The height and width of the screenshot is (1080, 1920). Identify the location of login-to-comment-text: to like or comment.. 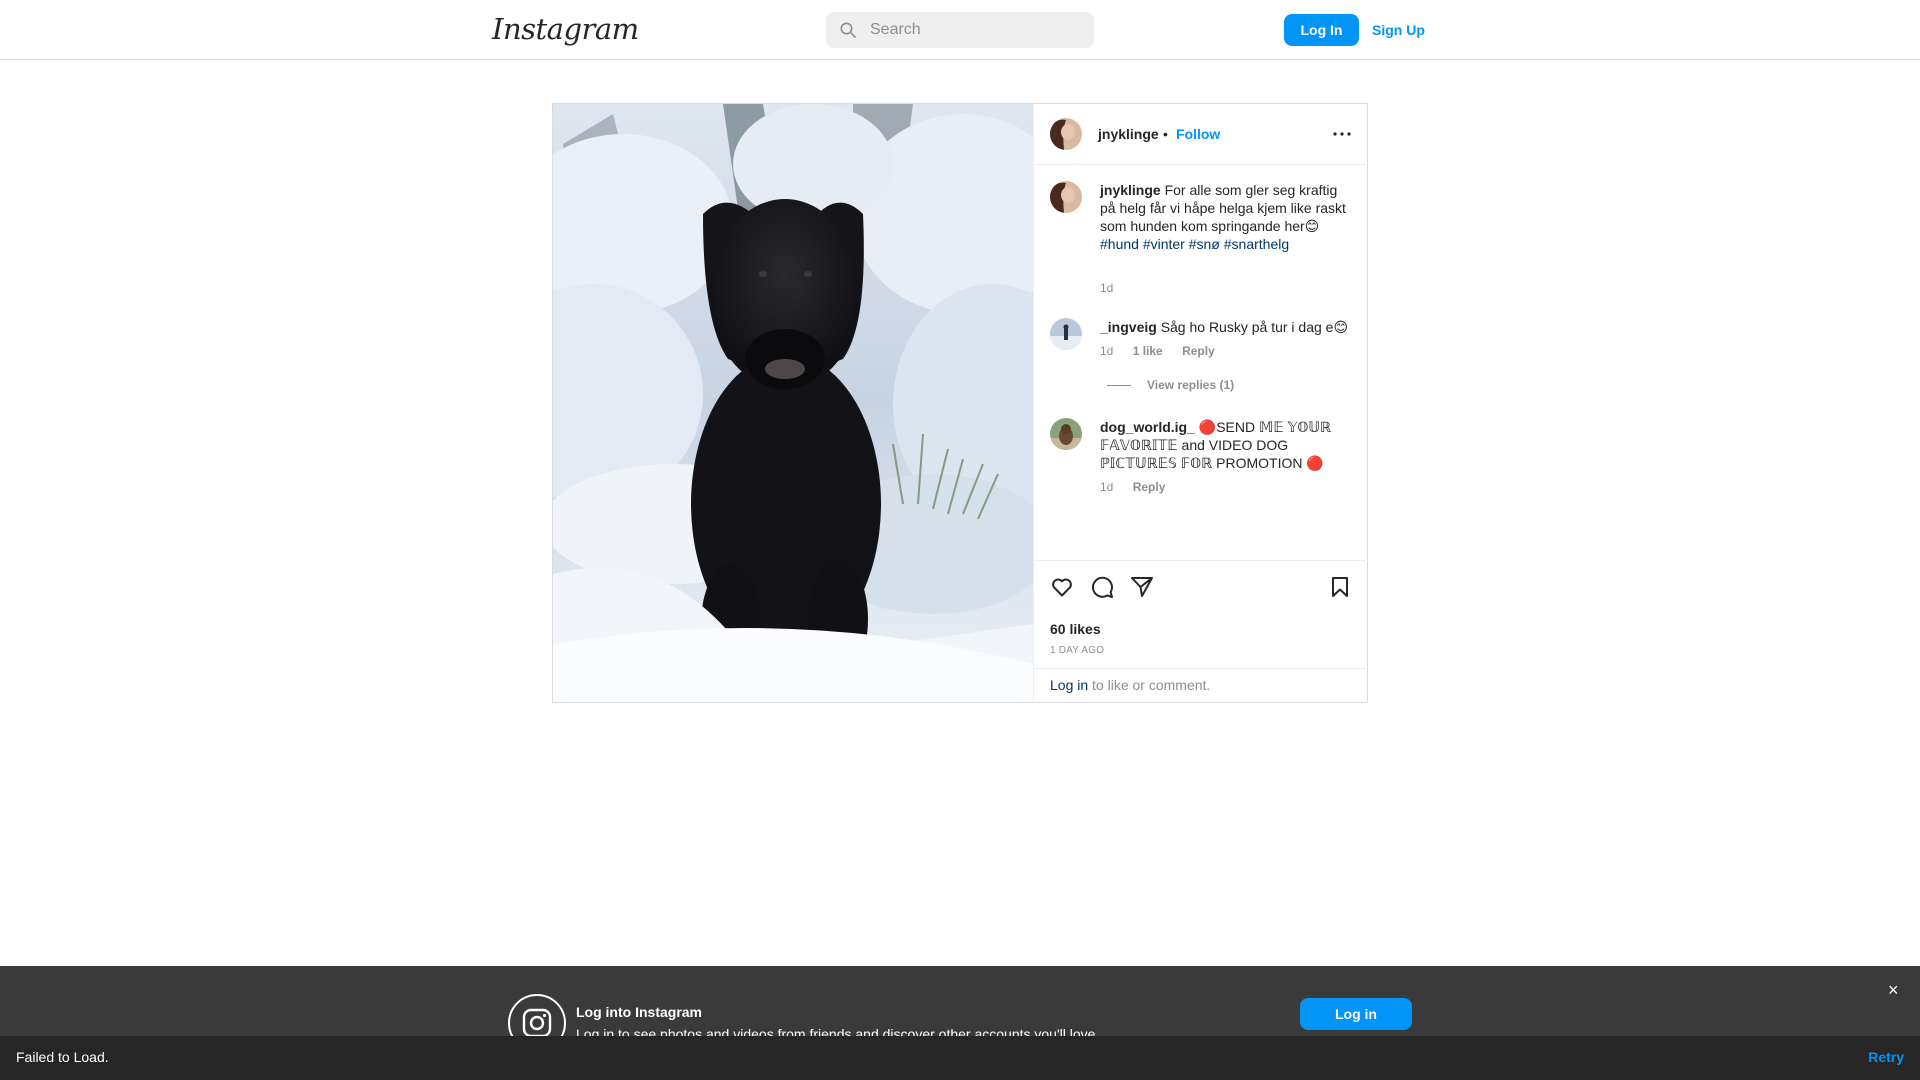
(1149, 685).